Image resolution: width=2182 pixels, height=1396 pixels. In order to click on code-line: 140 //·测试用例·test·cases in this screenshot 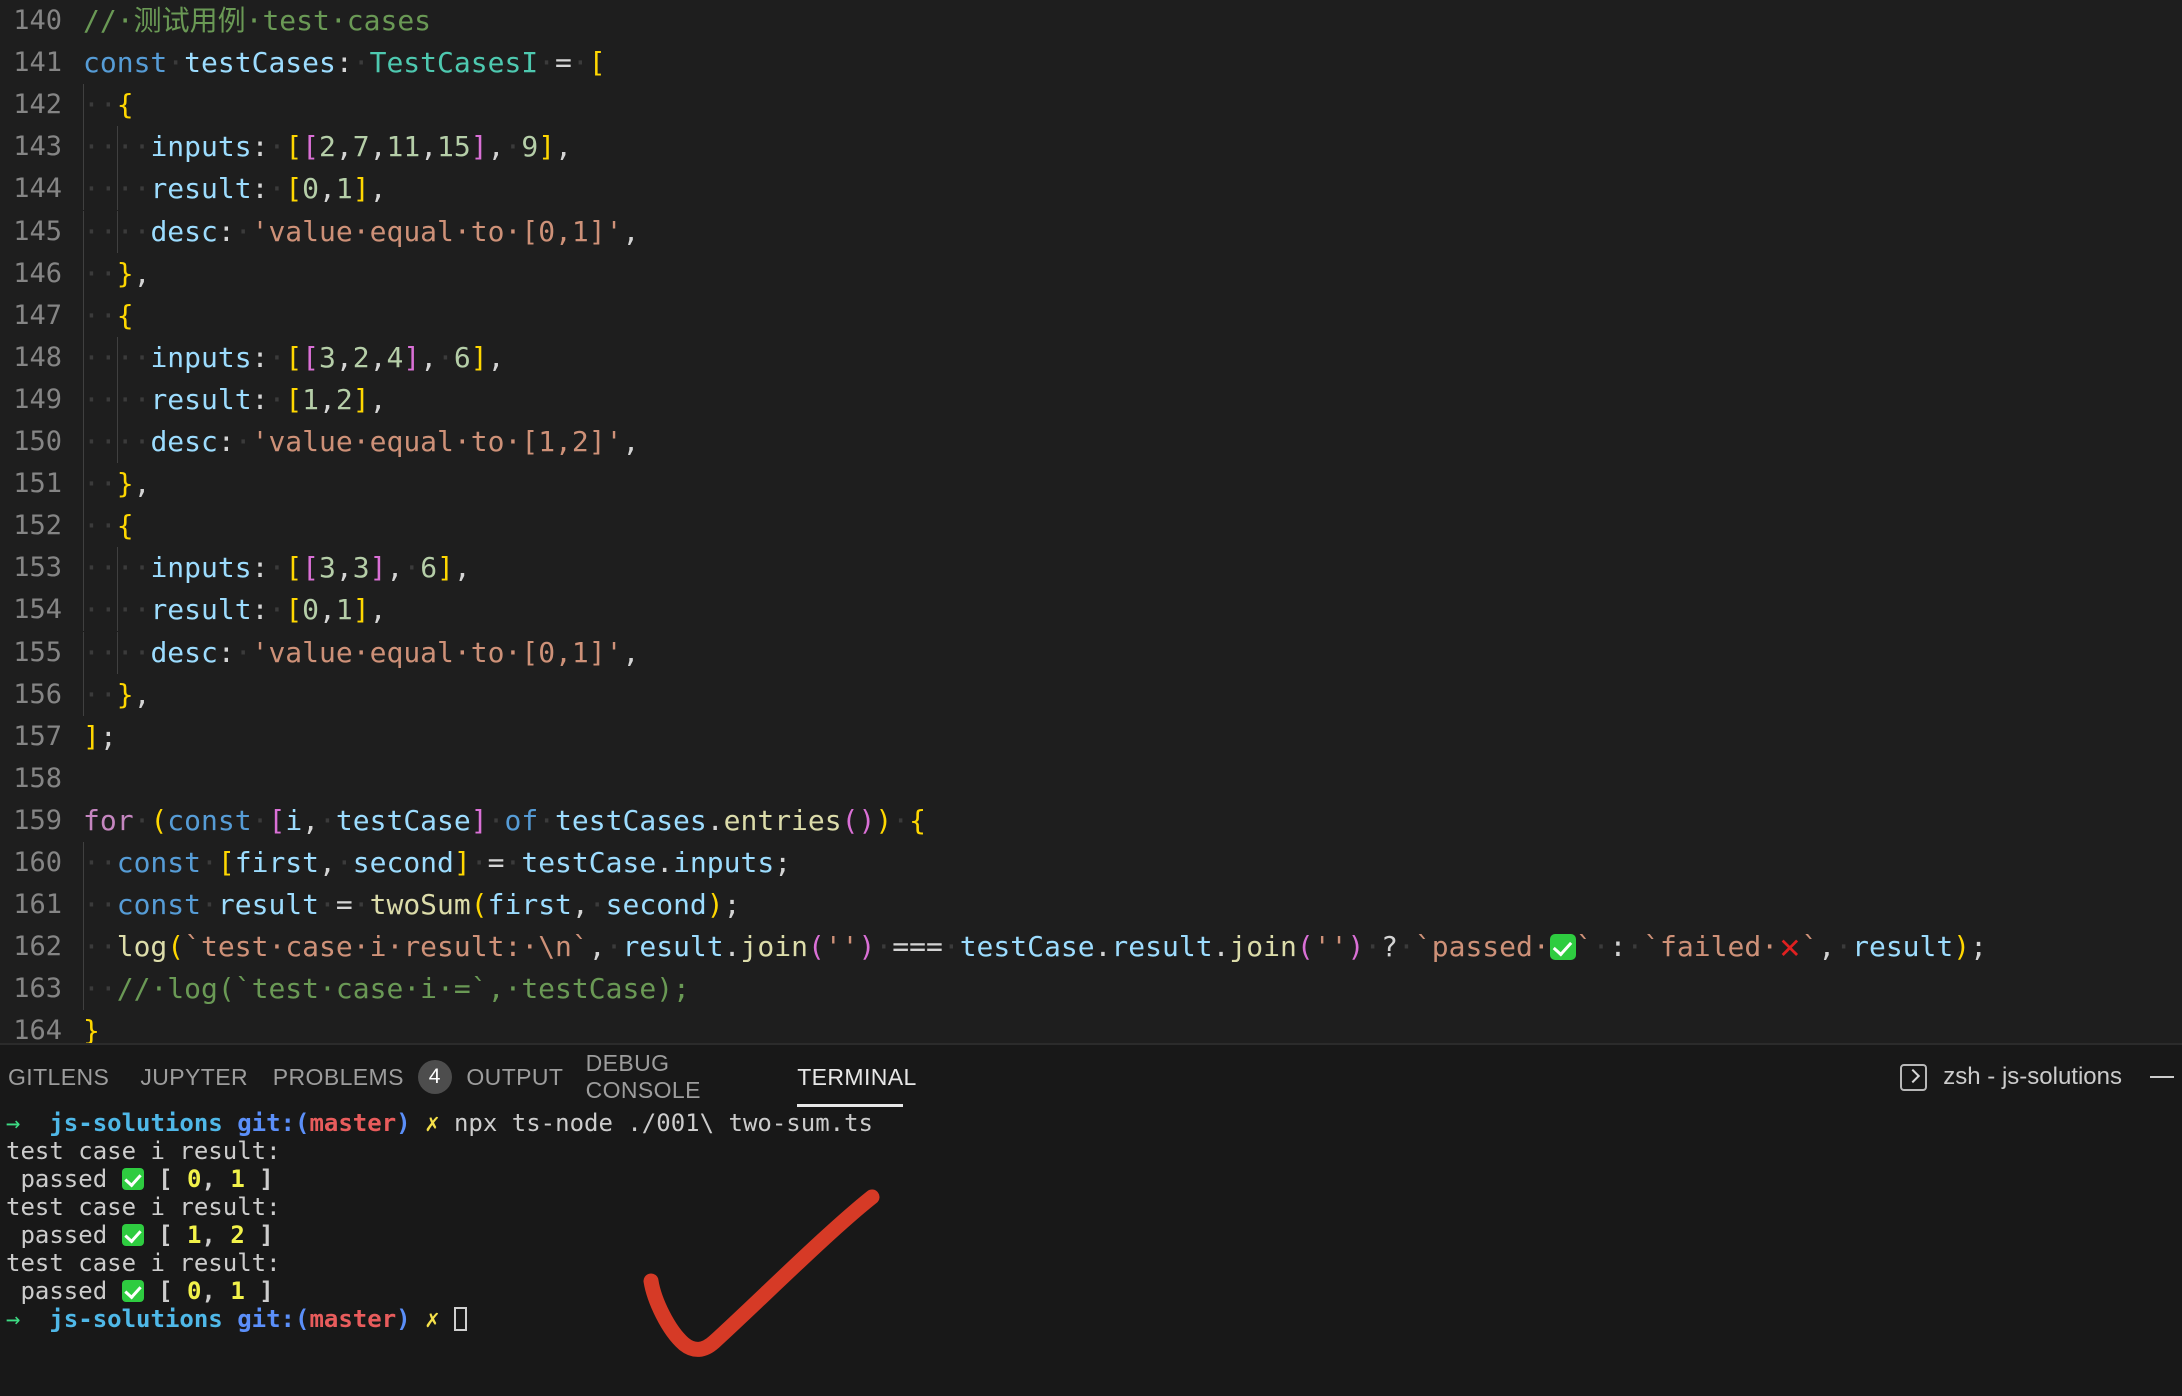, I will do `click(1091, 21)`.